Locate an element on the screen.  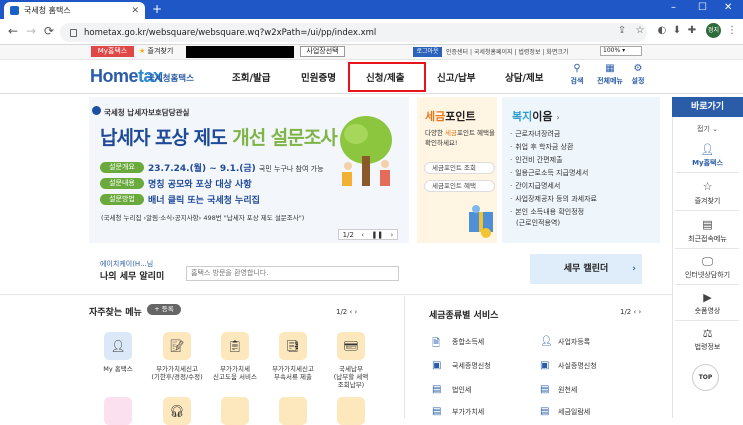
vat-attach-icon: 📑︎ is located at coordinates (293, 346).